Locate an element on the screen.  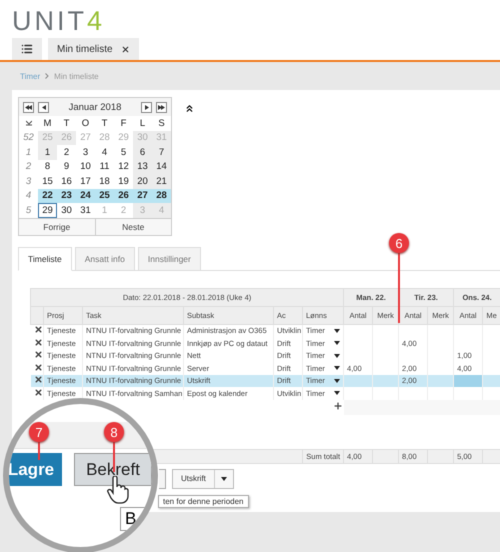
calendar-day: 10 is located at coordinates (85, 167).